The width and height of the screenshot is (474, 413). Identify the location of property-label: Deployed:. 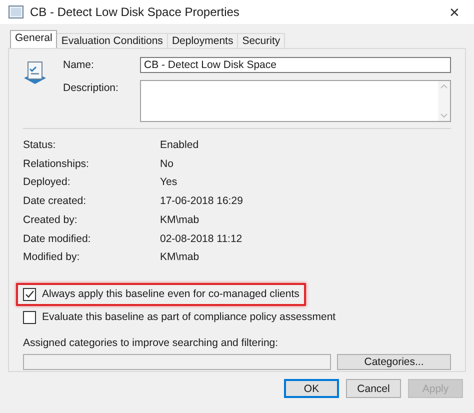
(47, 183).